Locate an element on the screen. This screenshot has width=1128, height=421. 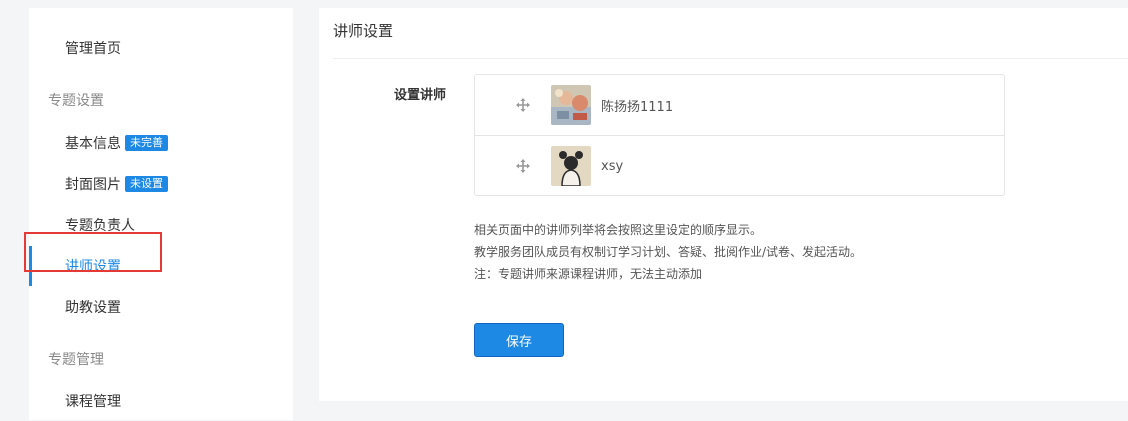
sidebar-item-cover-image: 封面图片 未设置 is located at coordinates (161, 184).